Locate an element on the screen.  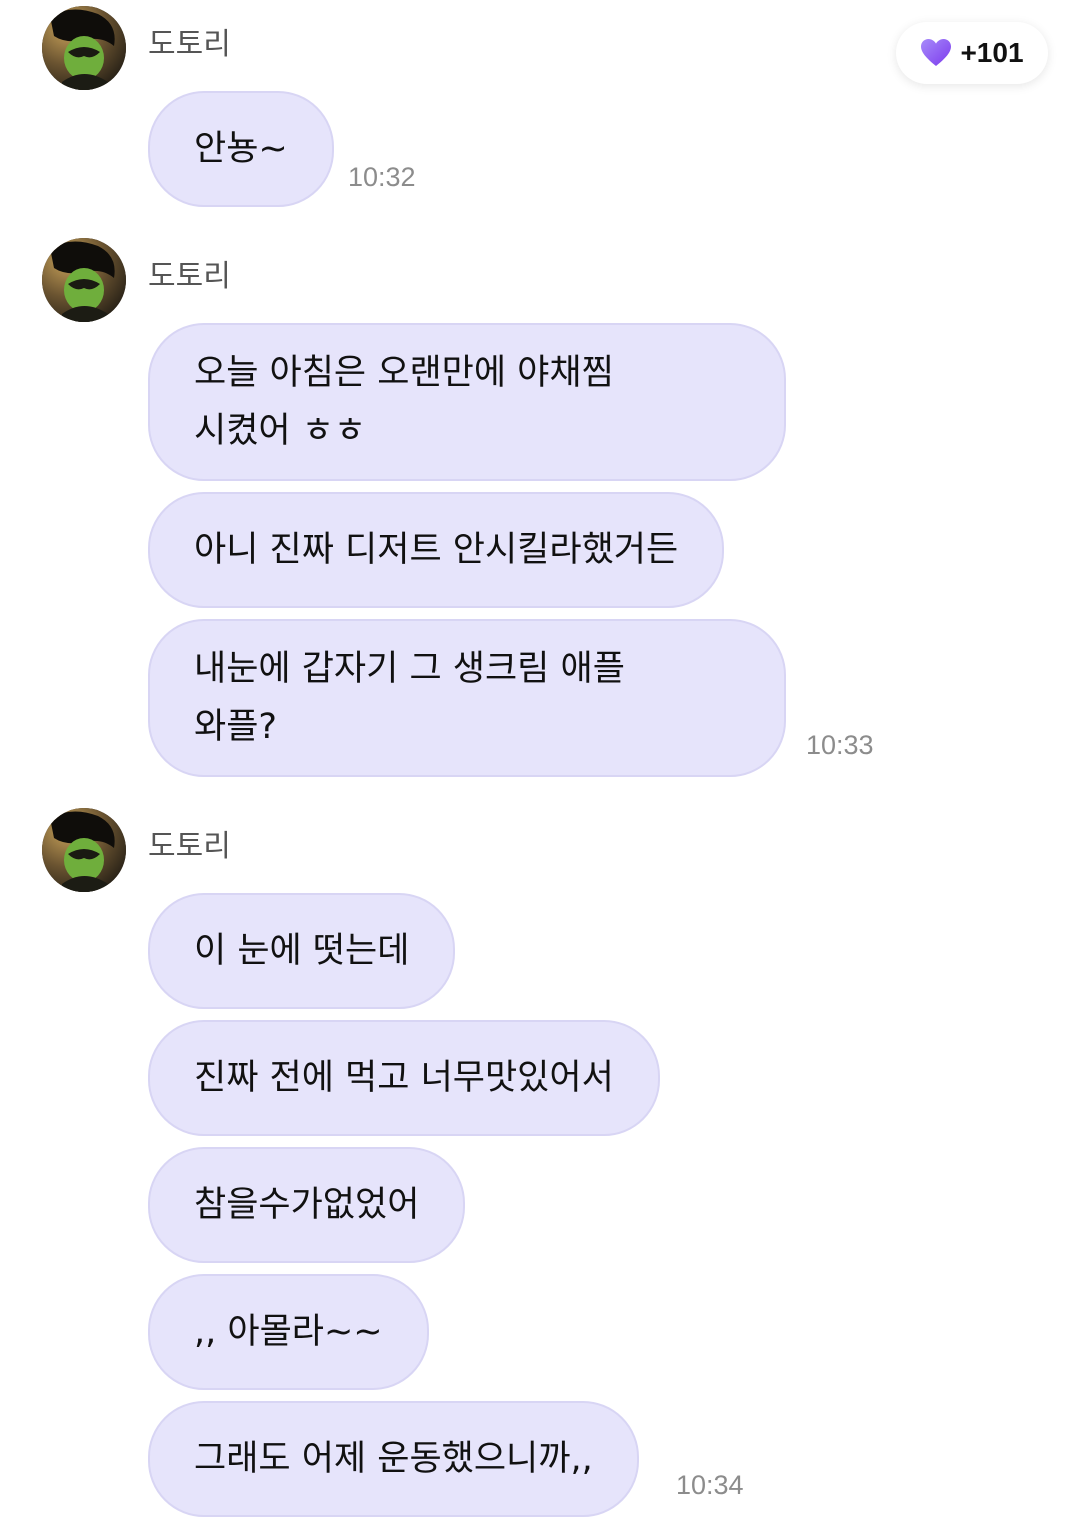
message-bubble: 그래도 어제 운동했으니까,, is located at coordinates (393, 1459).